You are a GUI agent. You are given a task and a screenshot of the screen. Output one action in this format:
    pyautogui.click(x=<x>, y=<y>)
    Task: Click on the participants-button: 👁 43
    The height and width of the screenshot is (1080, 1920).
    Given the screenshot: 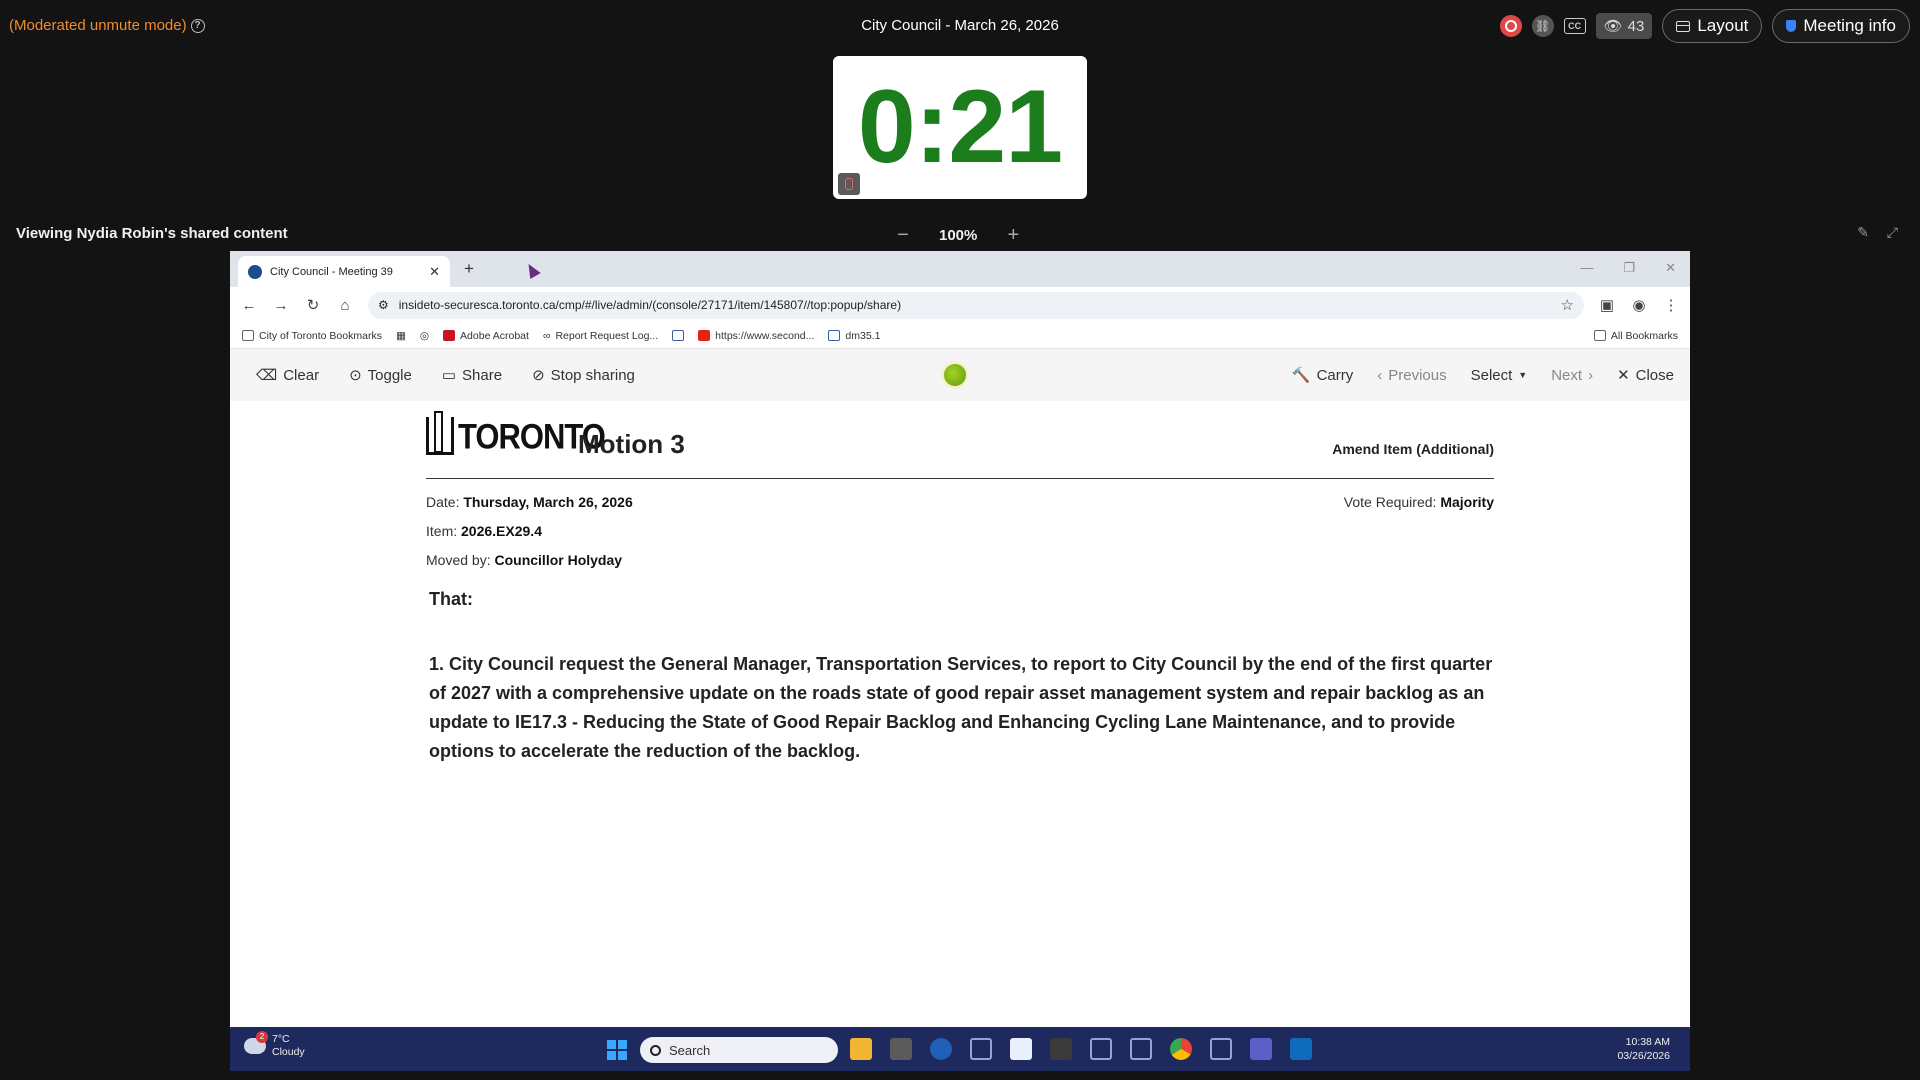 What is the action you would take?
    pyautogui.click(x=1624, y=26)
    